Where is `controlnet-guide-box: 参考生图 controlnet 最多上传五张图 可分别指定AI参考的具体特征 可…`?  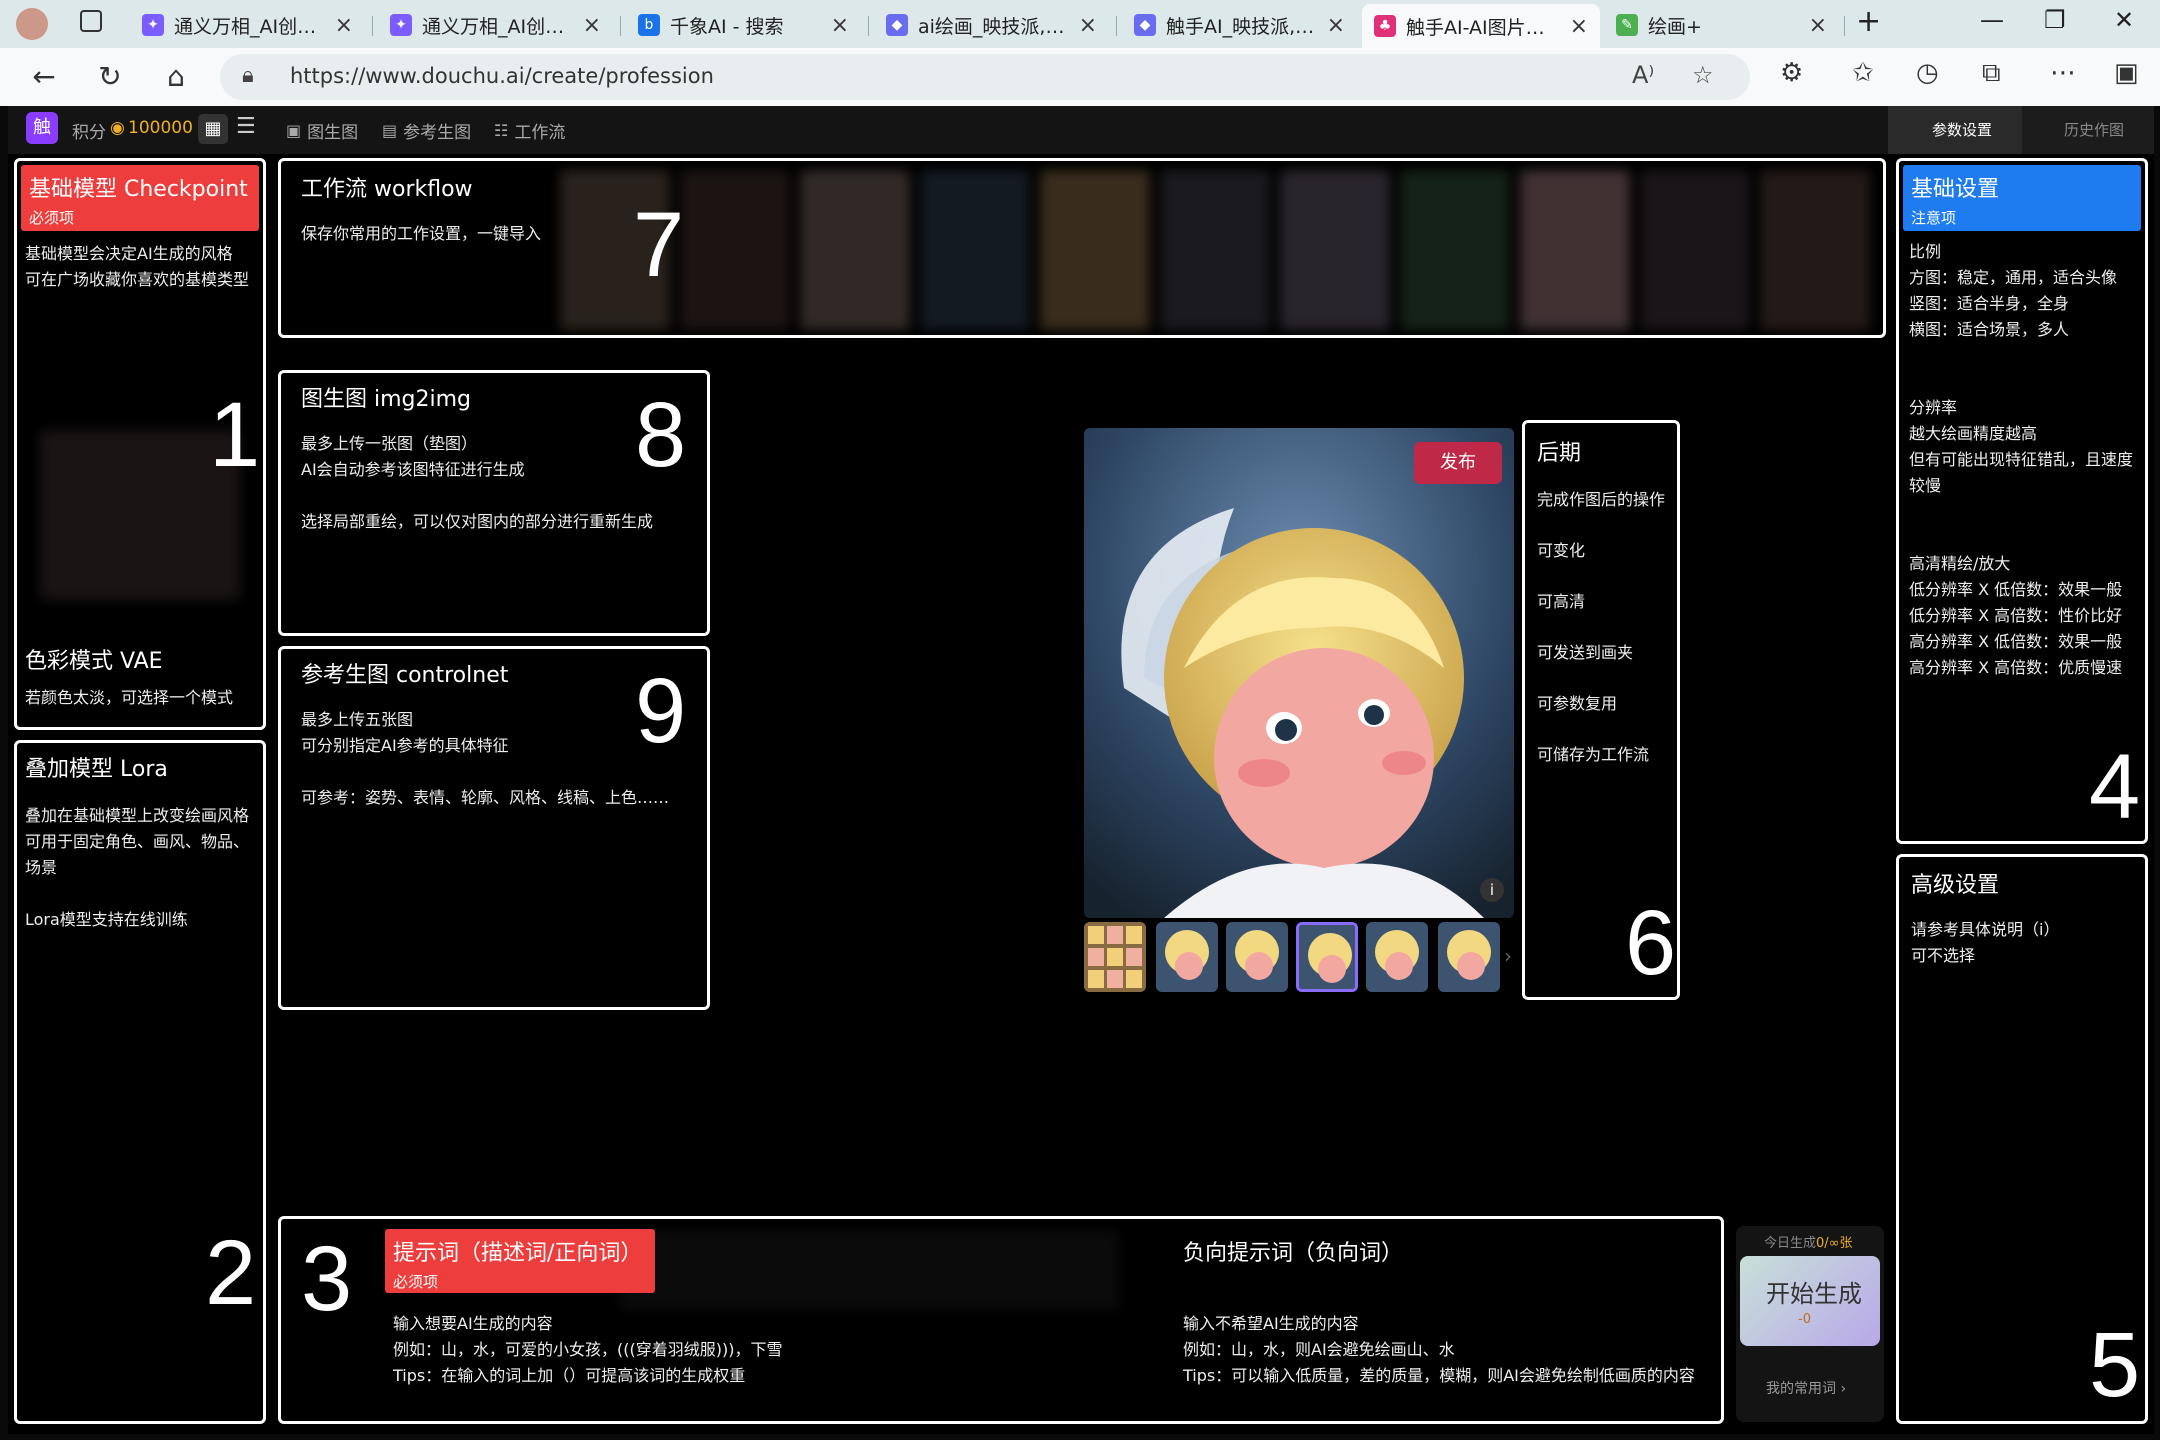 controlnet-guide-box: 参考生图 controlnet 最多上传五张图 可分别指定AI参考的具体特征 可… is located at coordinates (494, 828).